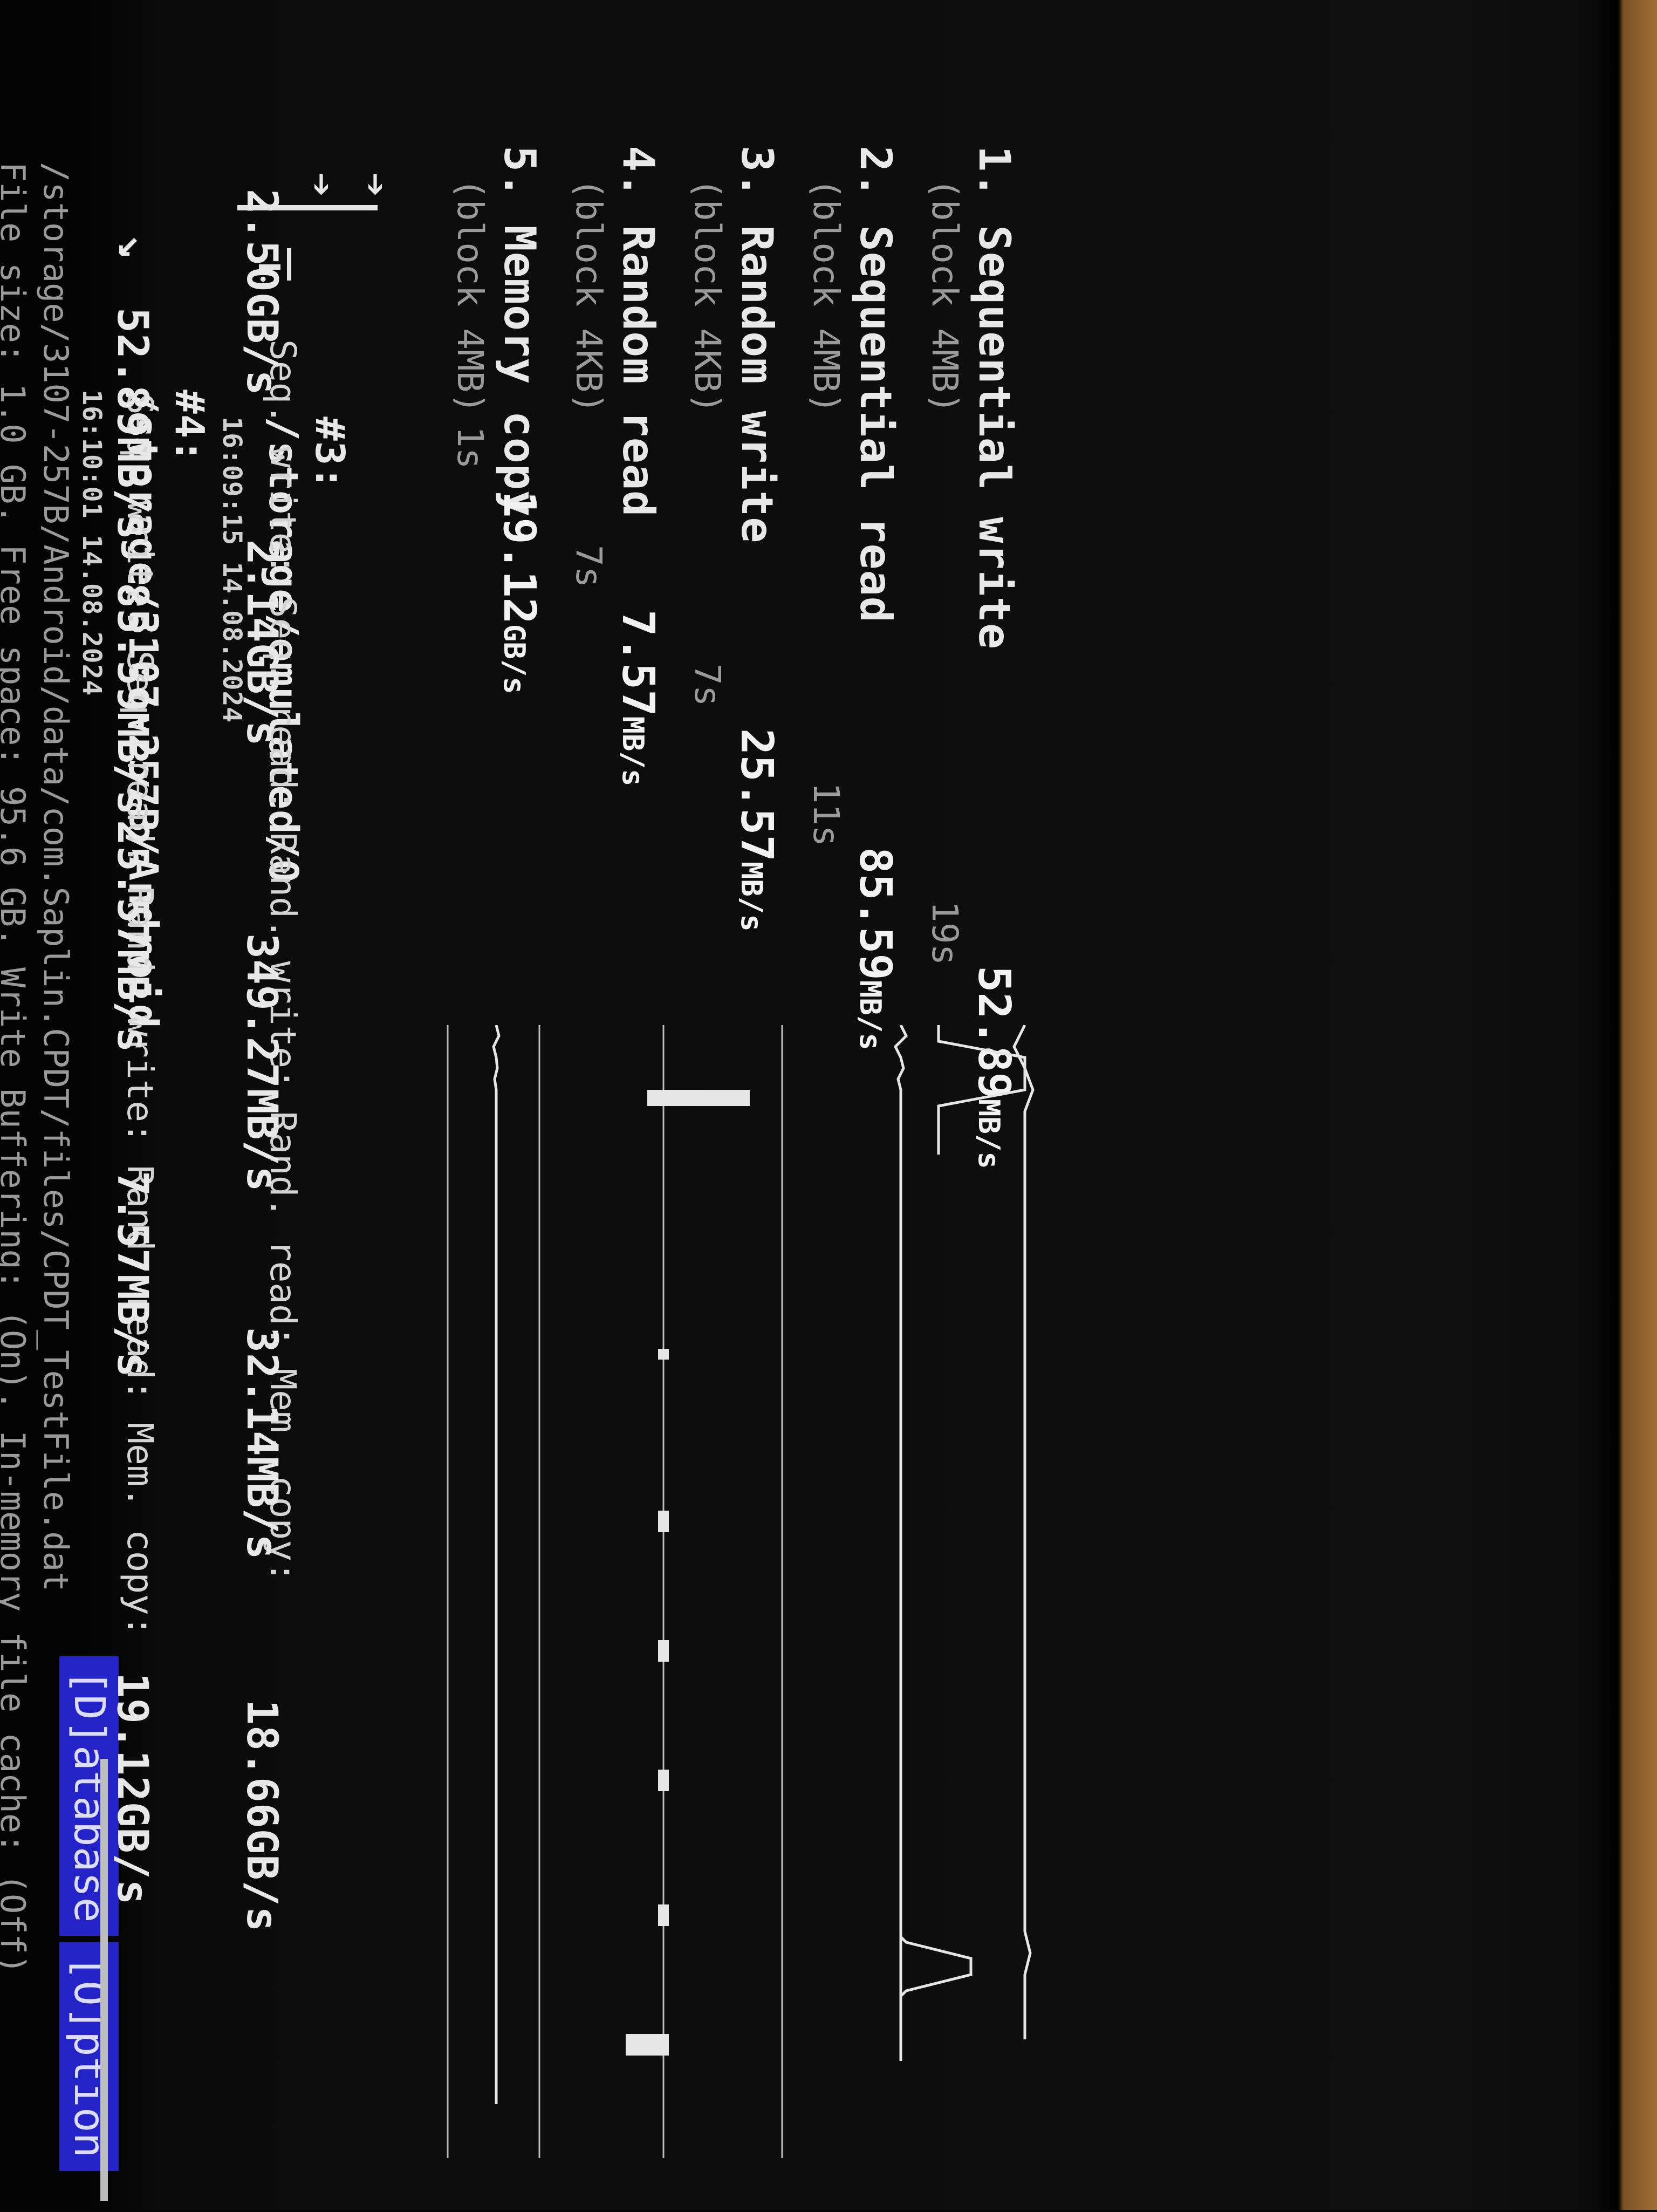 This screenshot has height=2212, width=1657. Describe the element at coordinates (104, 1980) in the screenshot. I see `scrollbar` at that location.